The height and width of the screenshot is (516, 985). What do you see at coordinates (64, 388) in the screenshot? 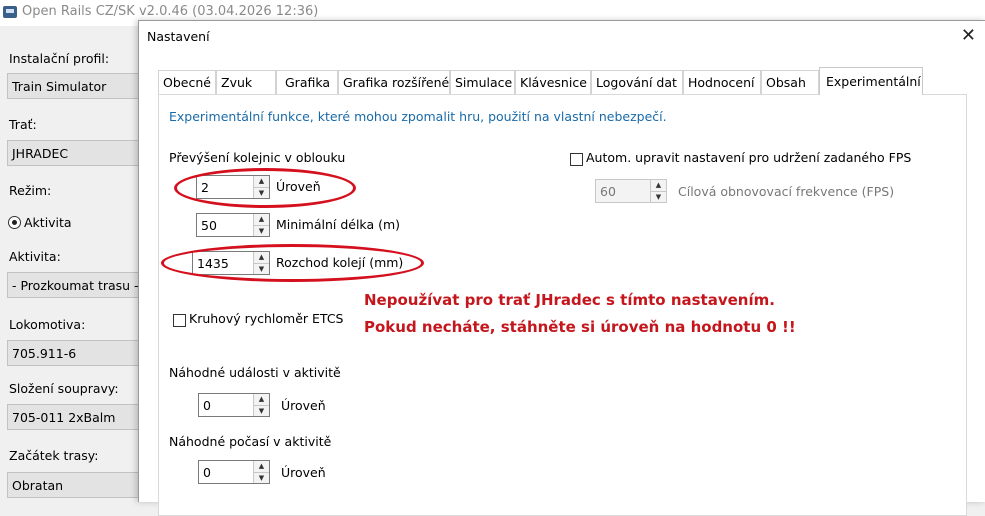
I see `consist-label: Složení soupravy:` at bounding box center [64, 388].